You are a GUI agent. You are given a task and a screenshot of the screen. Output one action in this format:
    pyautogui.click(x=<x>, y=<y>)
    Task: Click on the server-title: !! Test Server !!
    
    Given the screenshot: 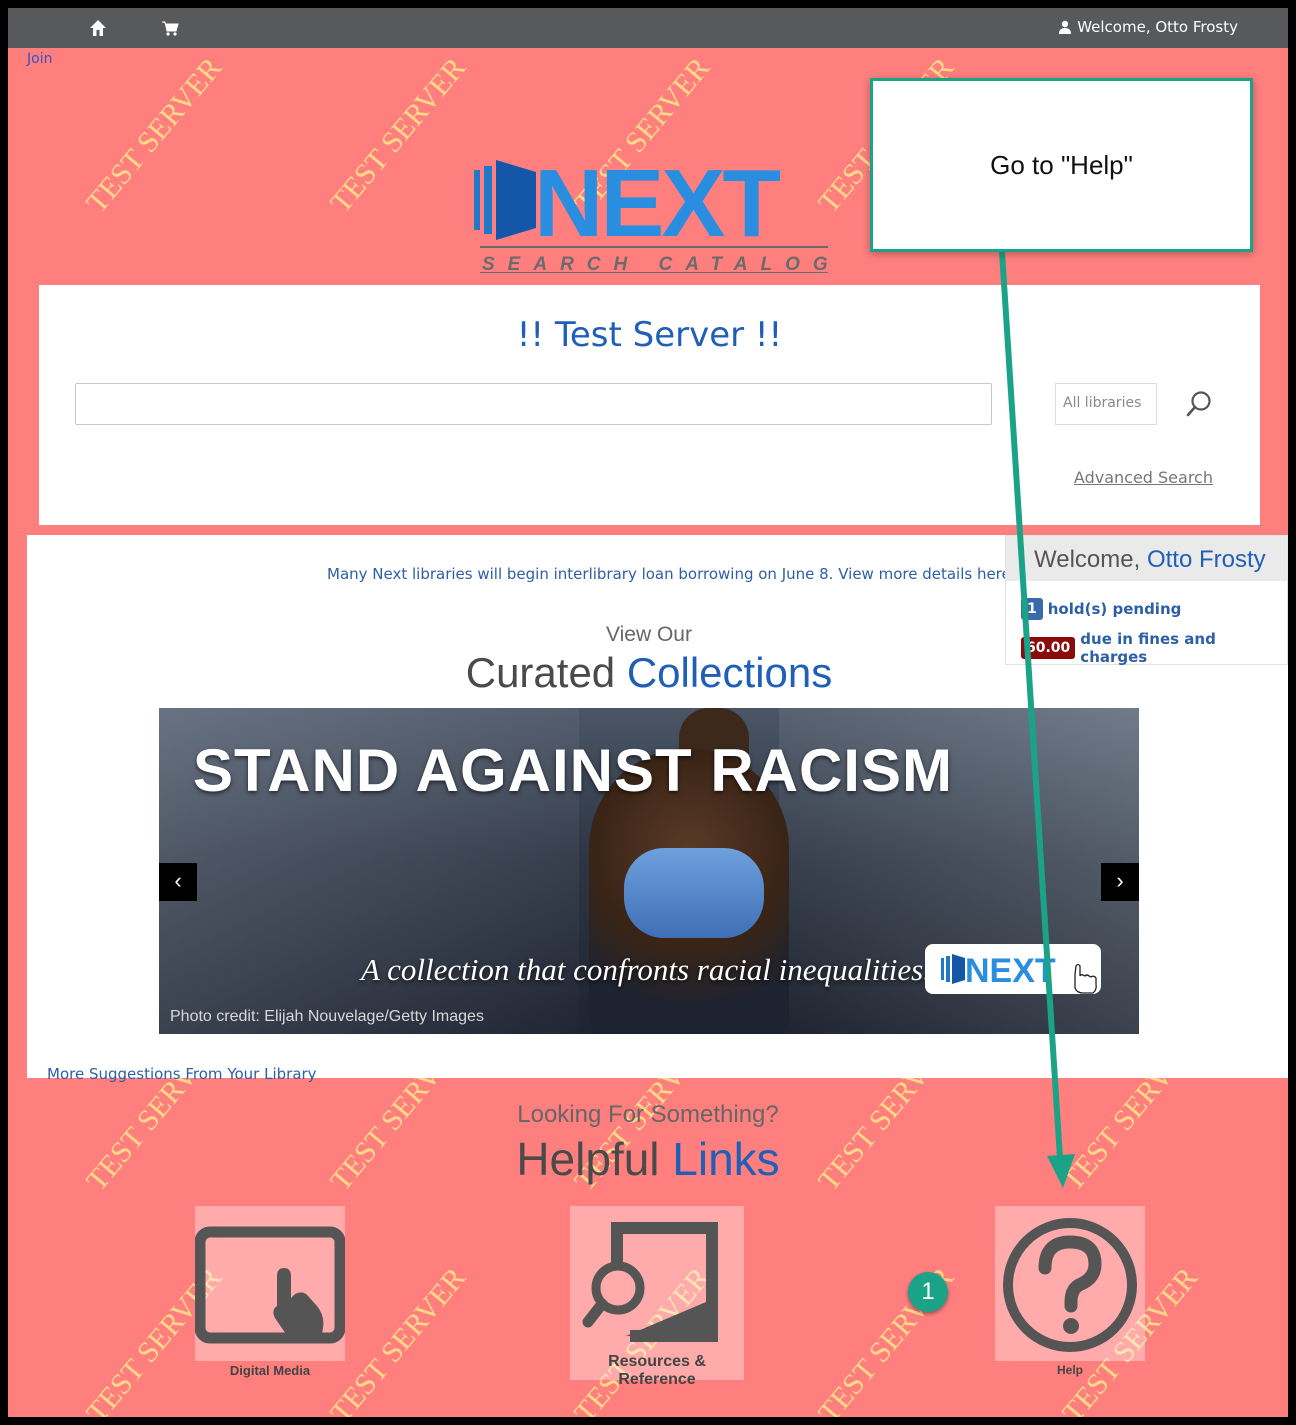 What is the action you would take?
    pyautogui.click(x=649, y=335)
    